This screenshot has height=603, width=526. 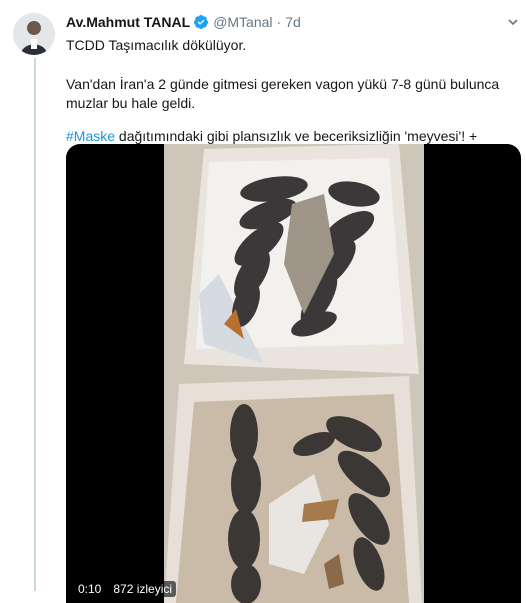 I want to click on thread-line, so click(x=35, y=324).